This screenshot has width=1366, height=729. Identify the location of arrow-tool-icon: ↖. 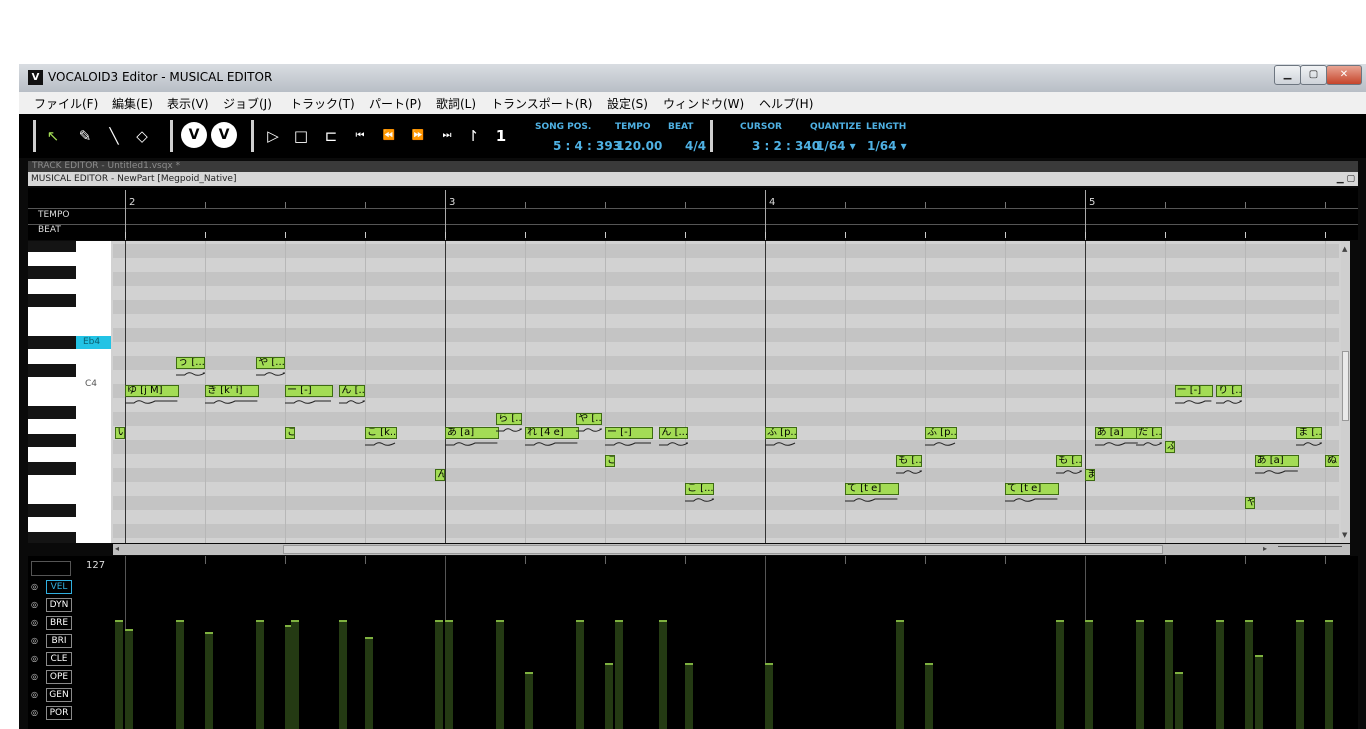
(53, 136).